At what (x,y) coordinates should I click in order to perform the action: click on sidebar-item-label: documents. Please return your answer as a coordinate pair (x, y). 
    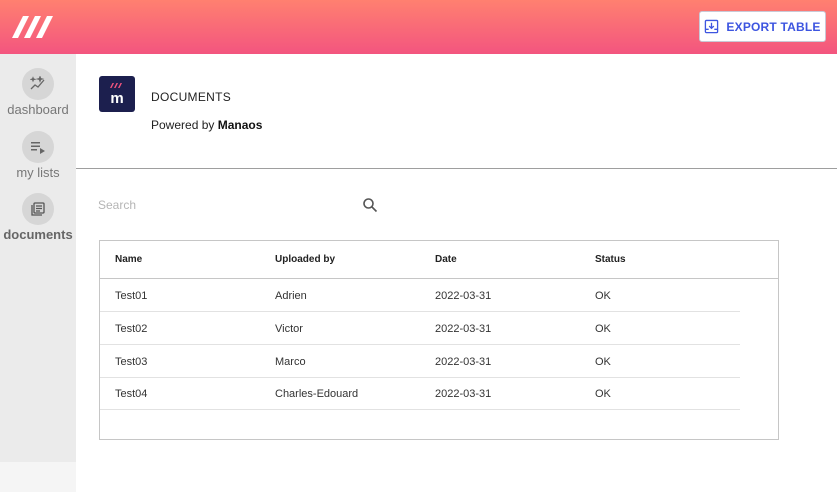
    Looking at the image, I should click on (38, 234).